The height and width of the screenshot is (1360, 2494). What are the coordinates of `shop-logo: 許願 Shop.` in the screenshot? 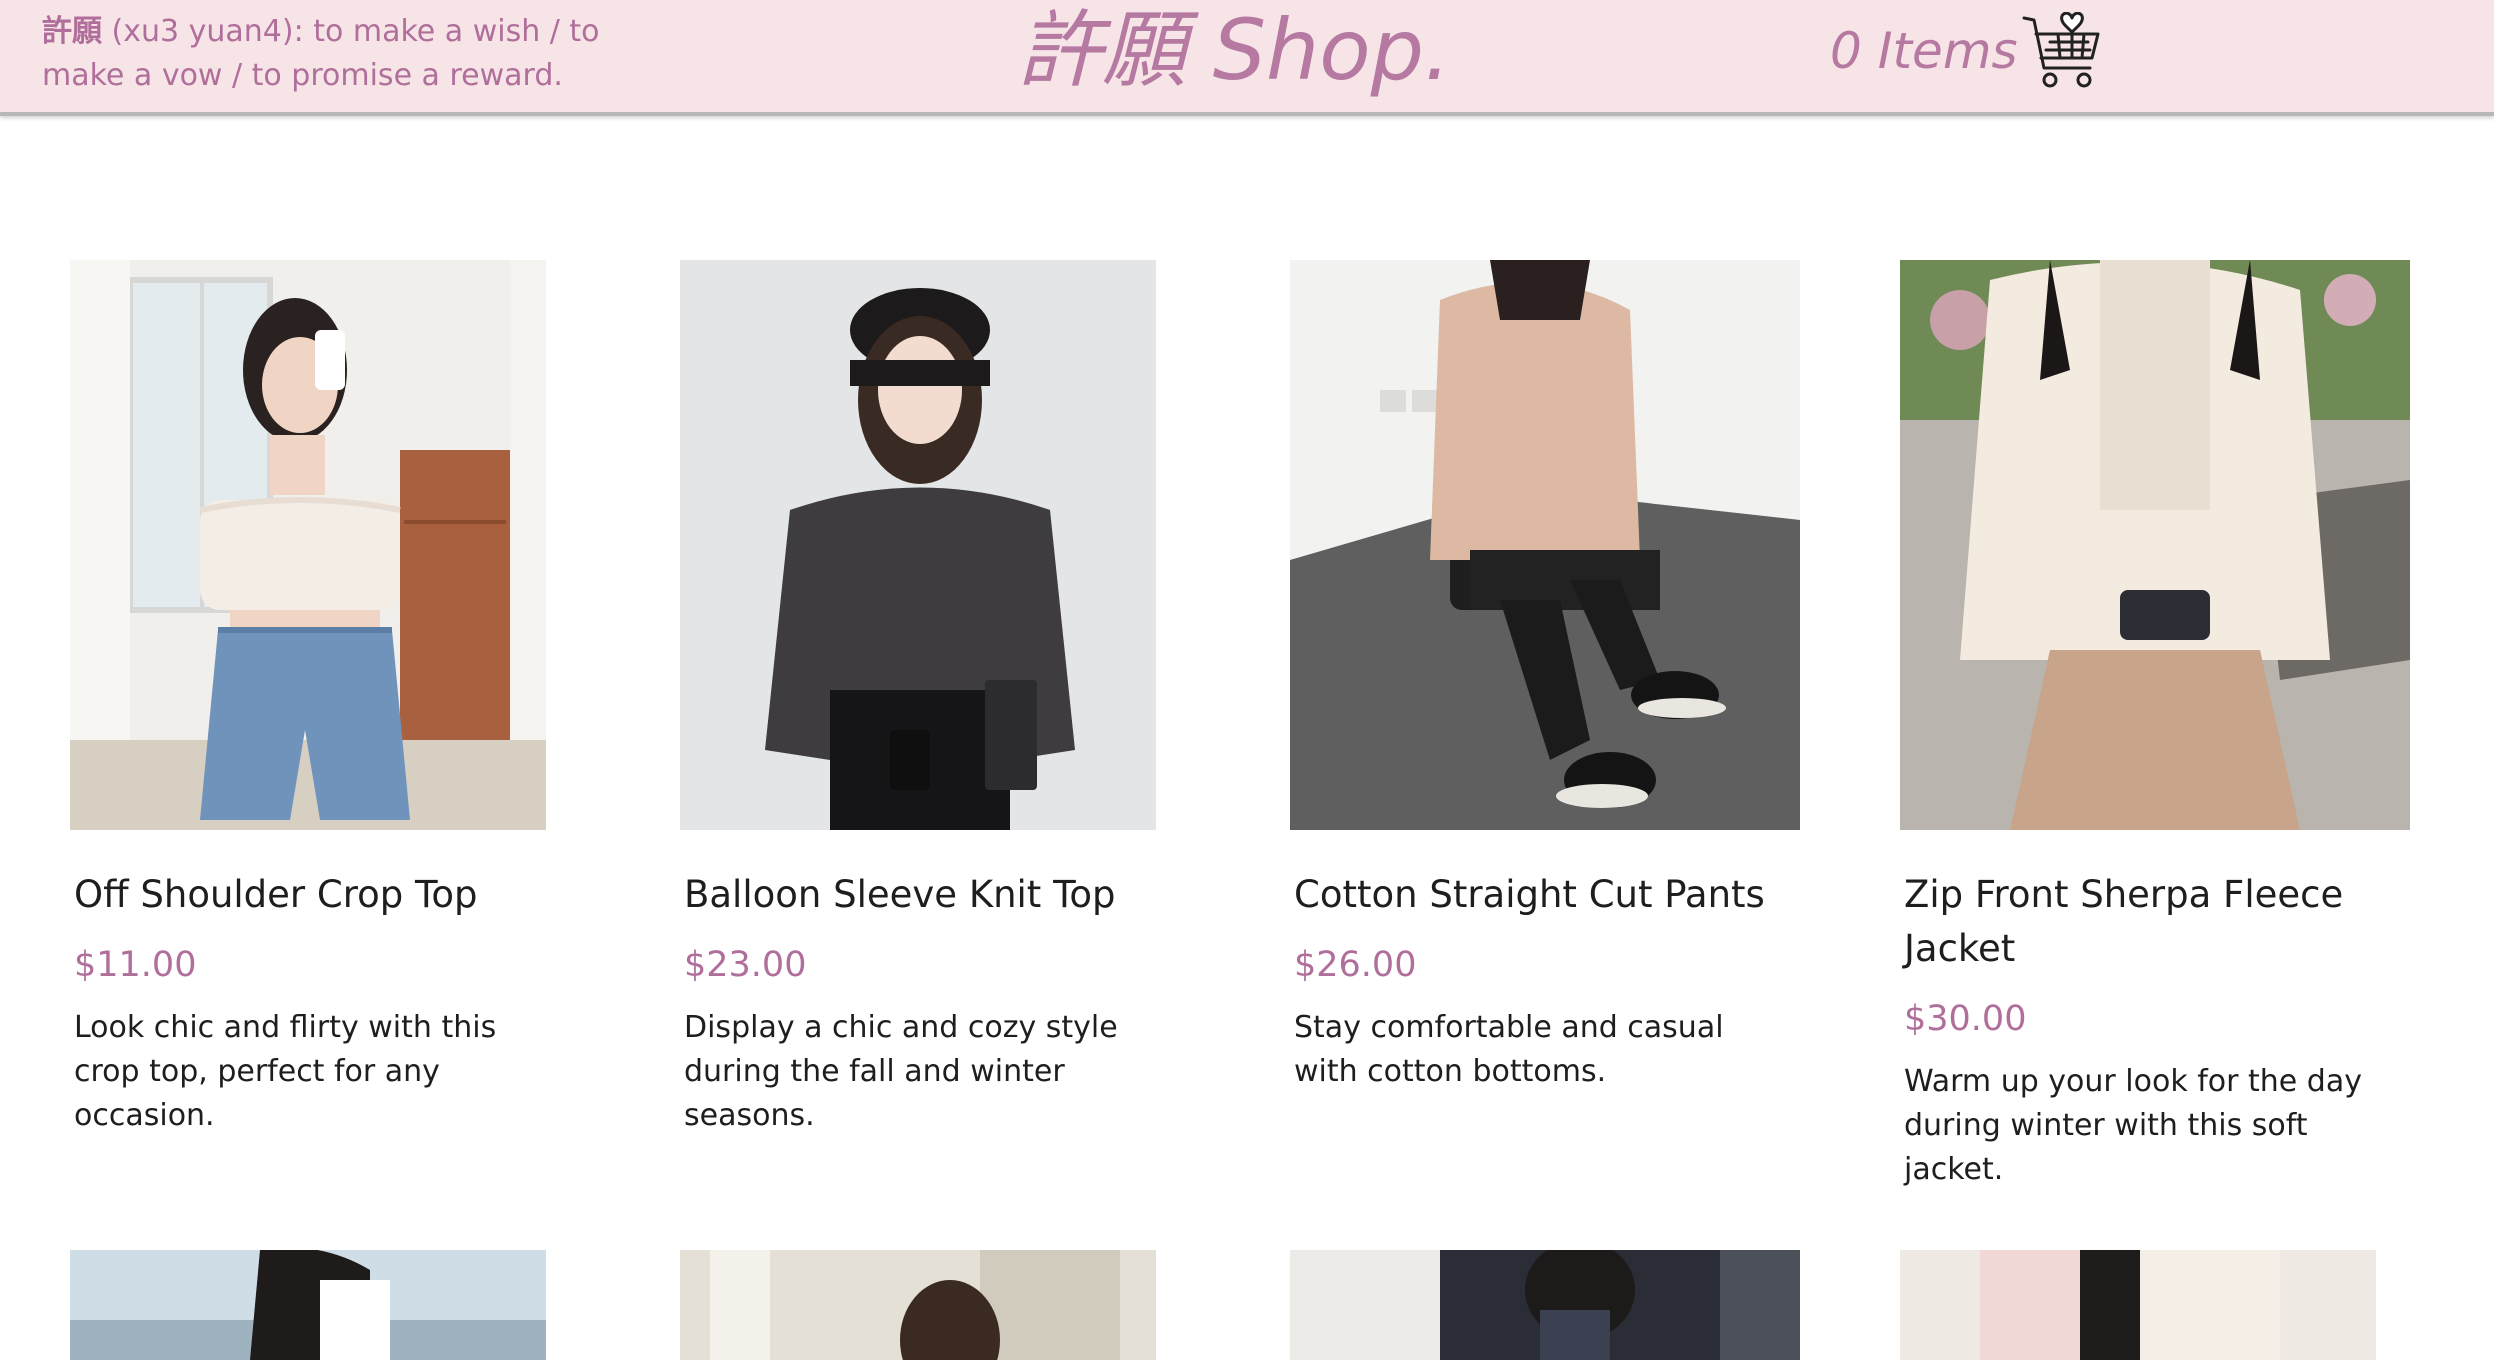 It's located at (1234, 50).